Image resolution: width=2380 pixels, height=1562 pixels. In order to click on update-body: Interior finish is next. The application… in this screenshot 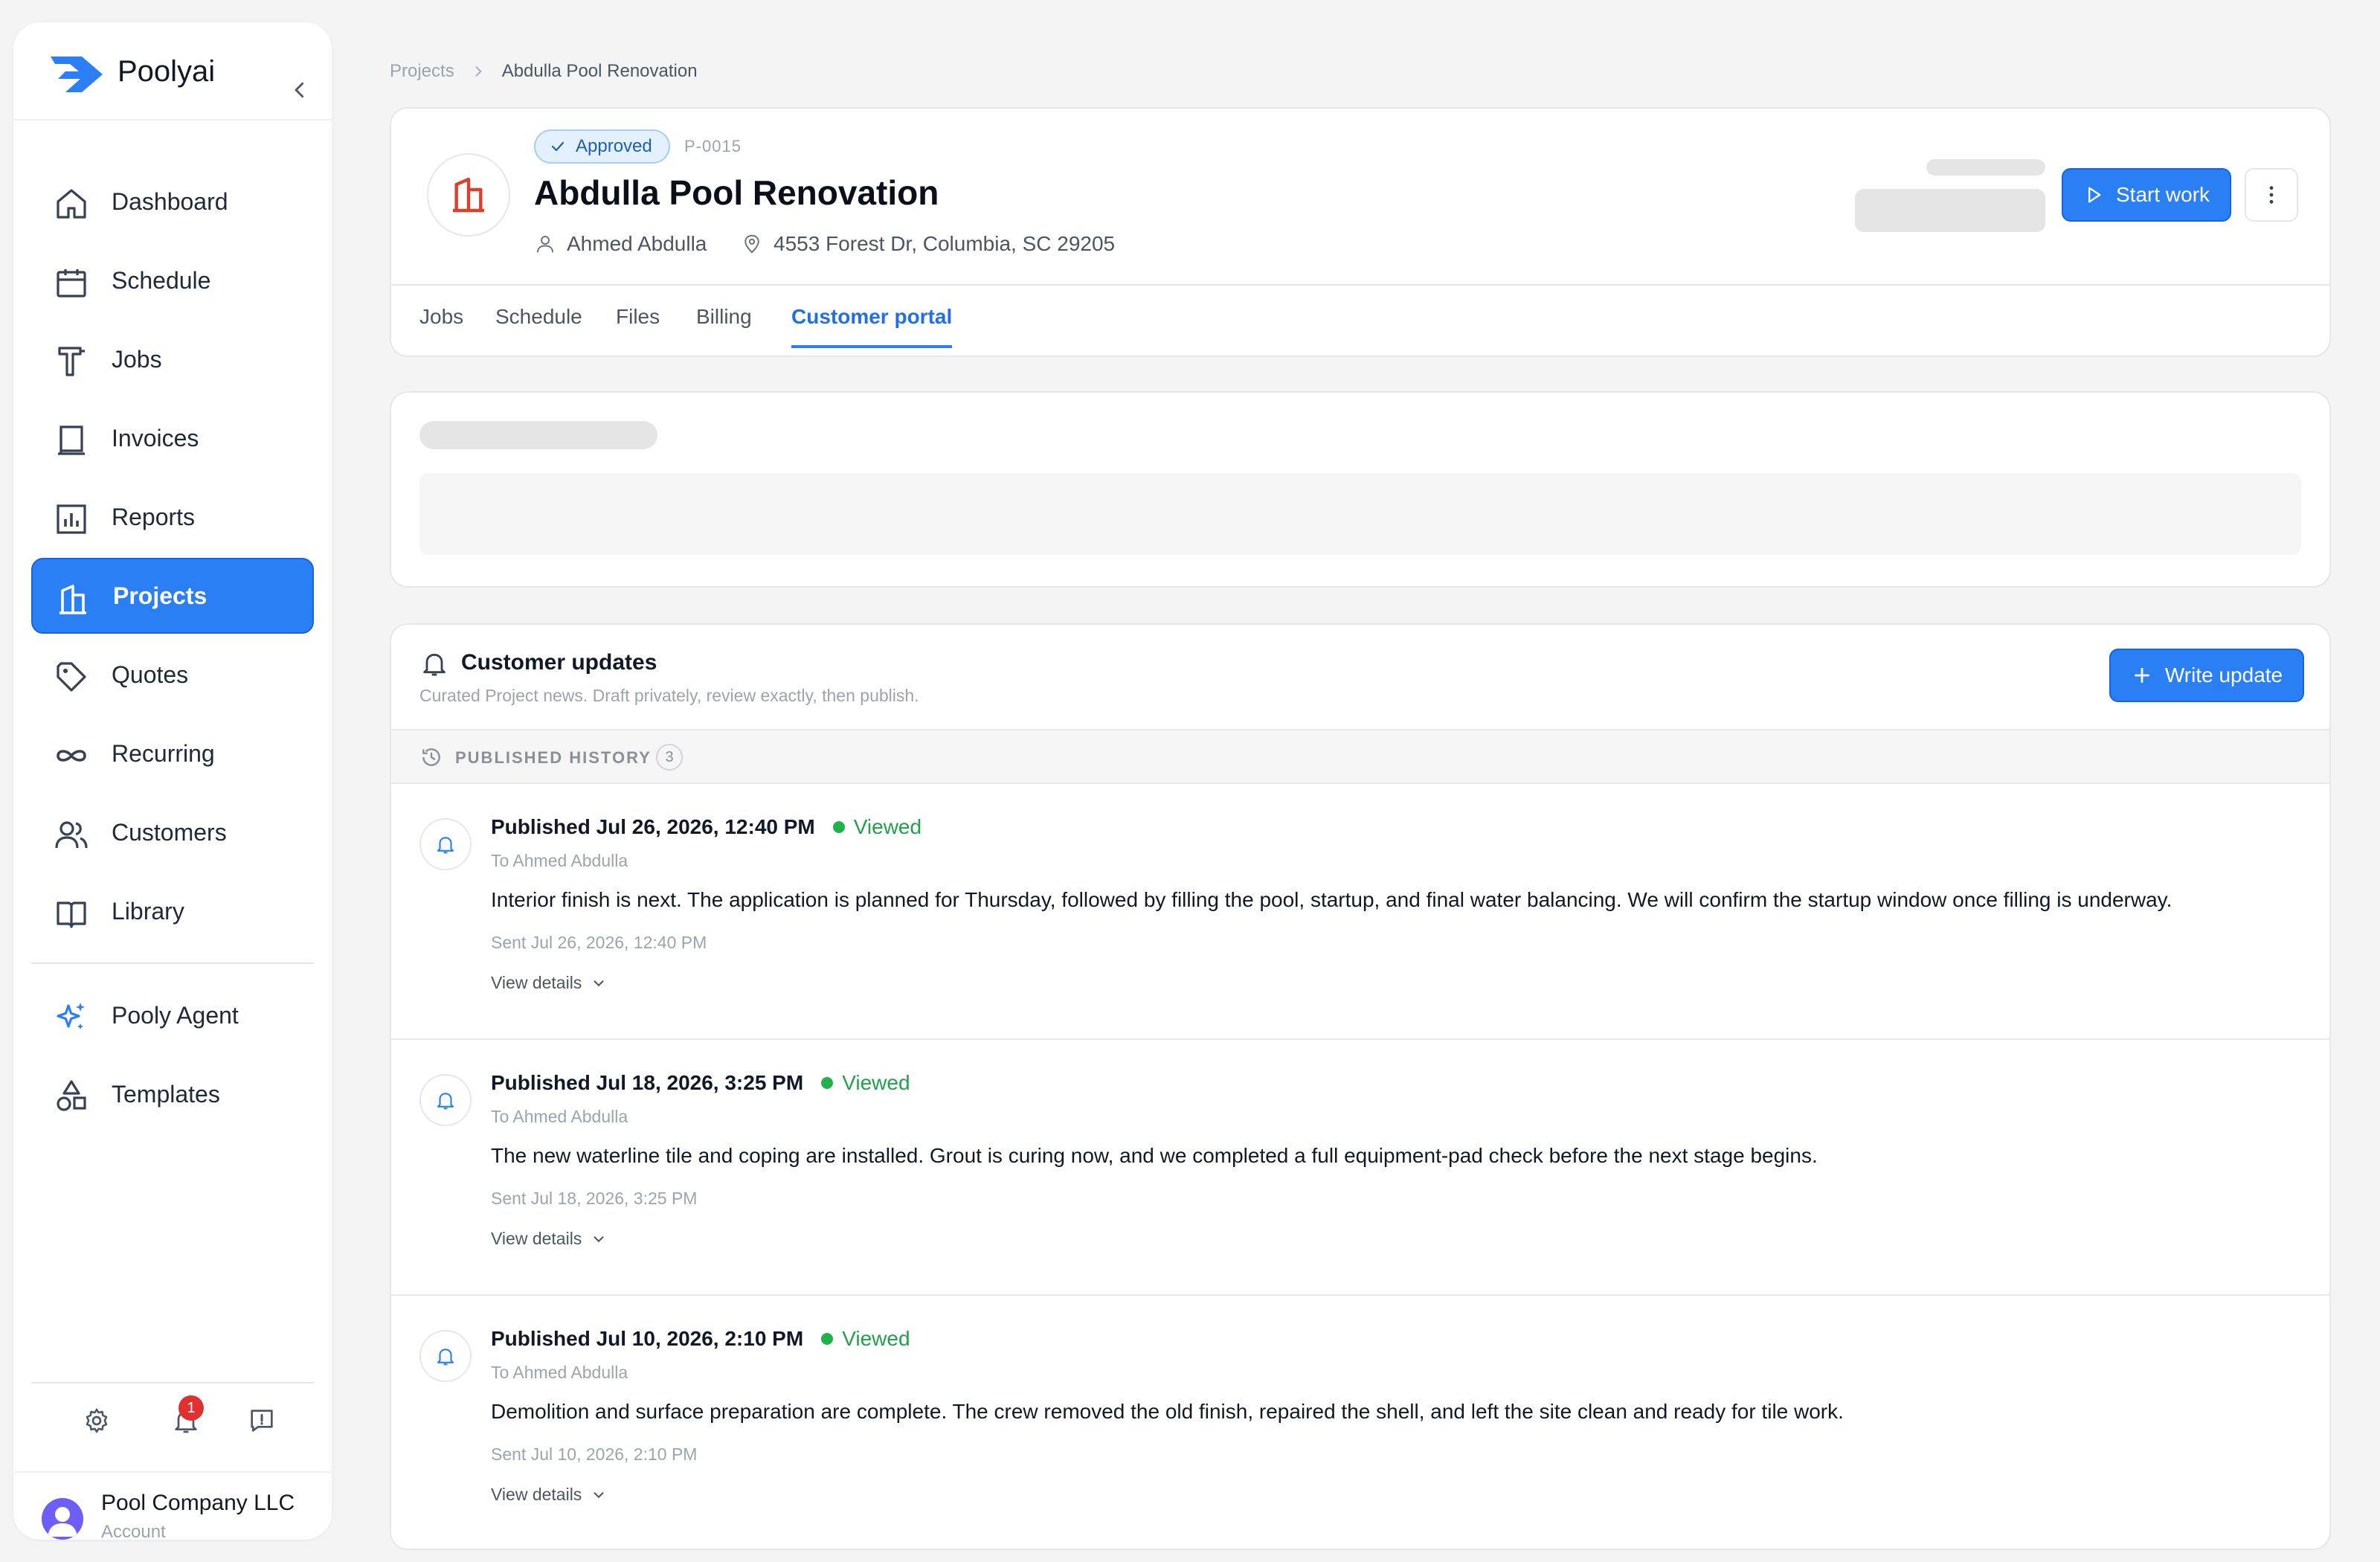, I will do `click(1331, 900)`.